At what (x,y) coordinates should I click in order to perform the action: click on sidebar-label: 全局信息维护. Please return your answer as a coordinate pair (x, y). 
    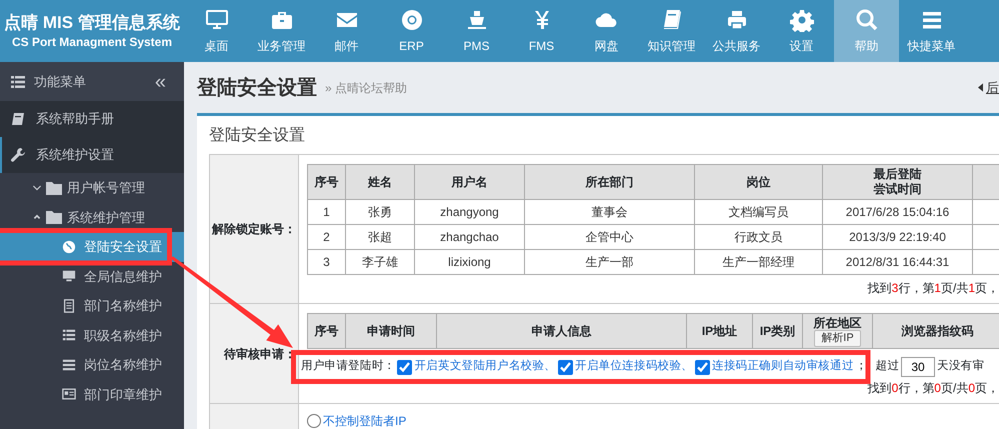
    Looking at the image, I should click on (123, 277).